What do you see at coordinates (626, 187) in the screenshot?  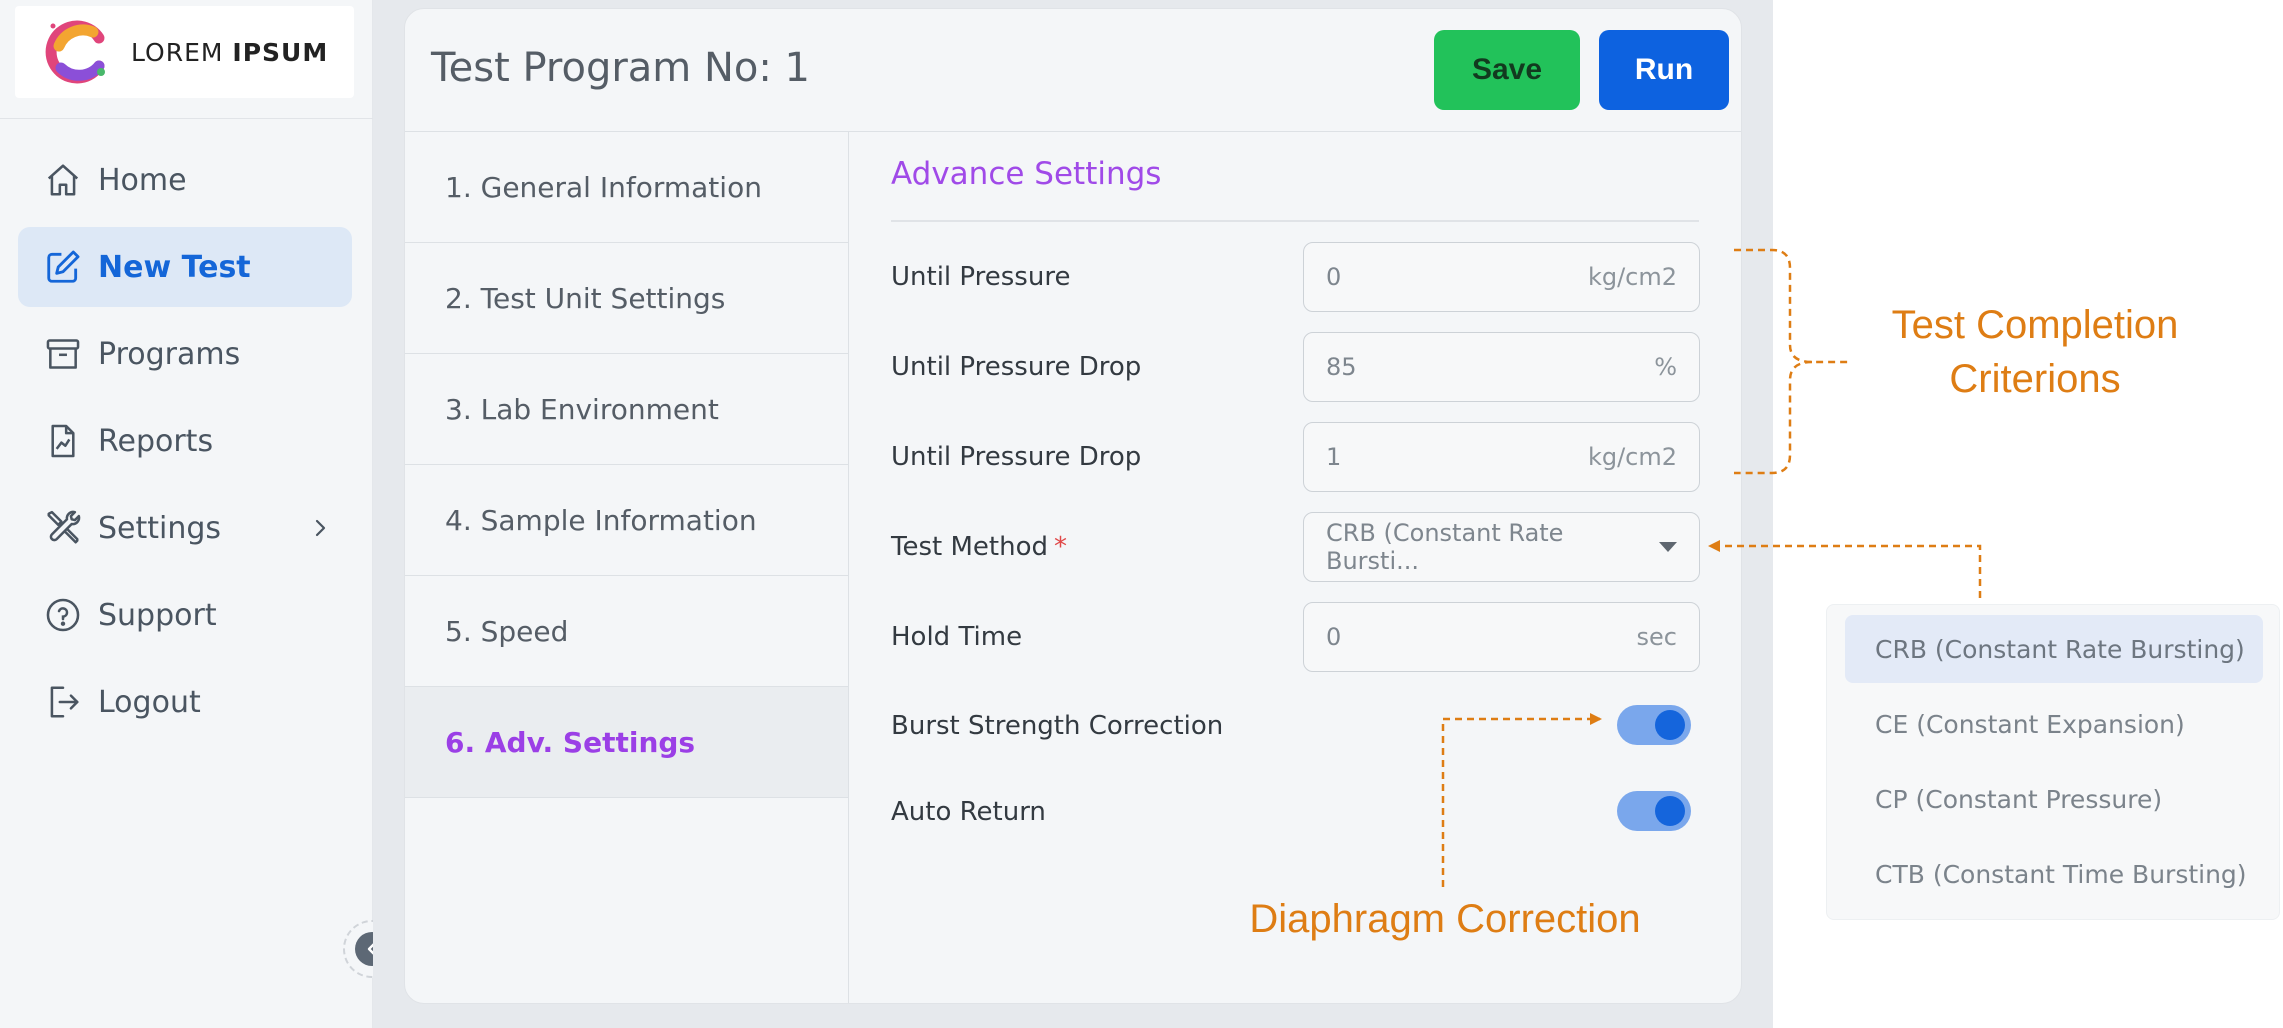 I see `step-general-information: 1. General Information` at bounding box center [626, 187].